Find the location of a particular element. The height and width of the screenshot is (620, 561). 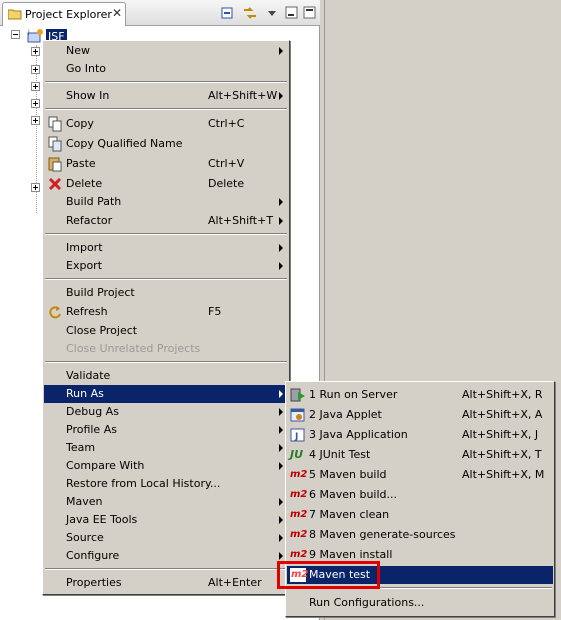

menu-label: Go Into is located at coordinates (86, 68).